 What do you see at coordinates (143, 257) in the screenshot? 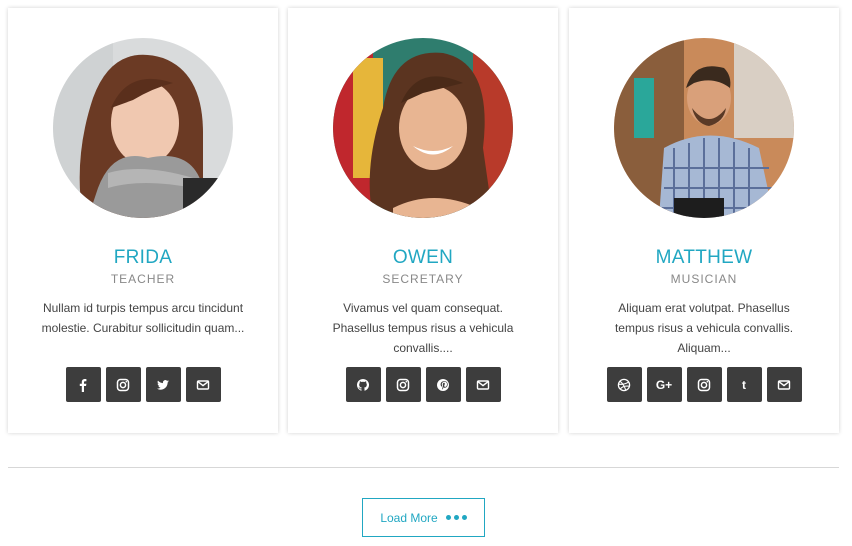
I see `member-name: FRIDA` at bounding box center [143, 257].